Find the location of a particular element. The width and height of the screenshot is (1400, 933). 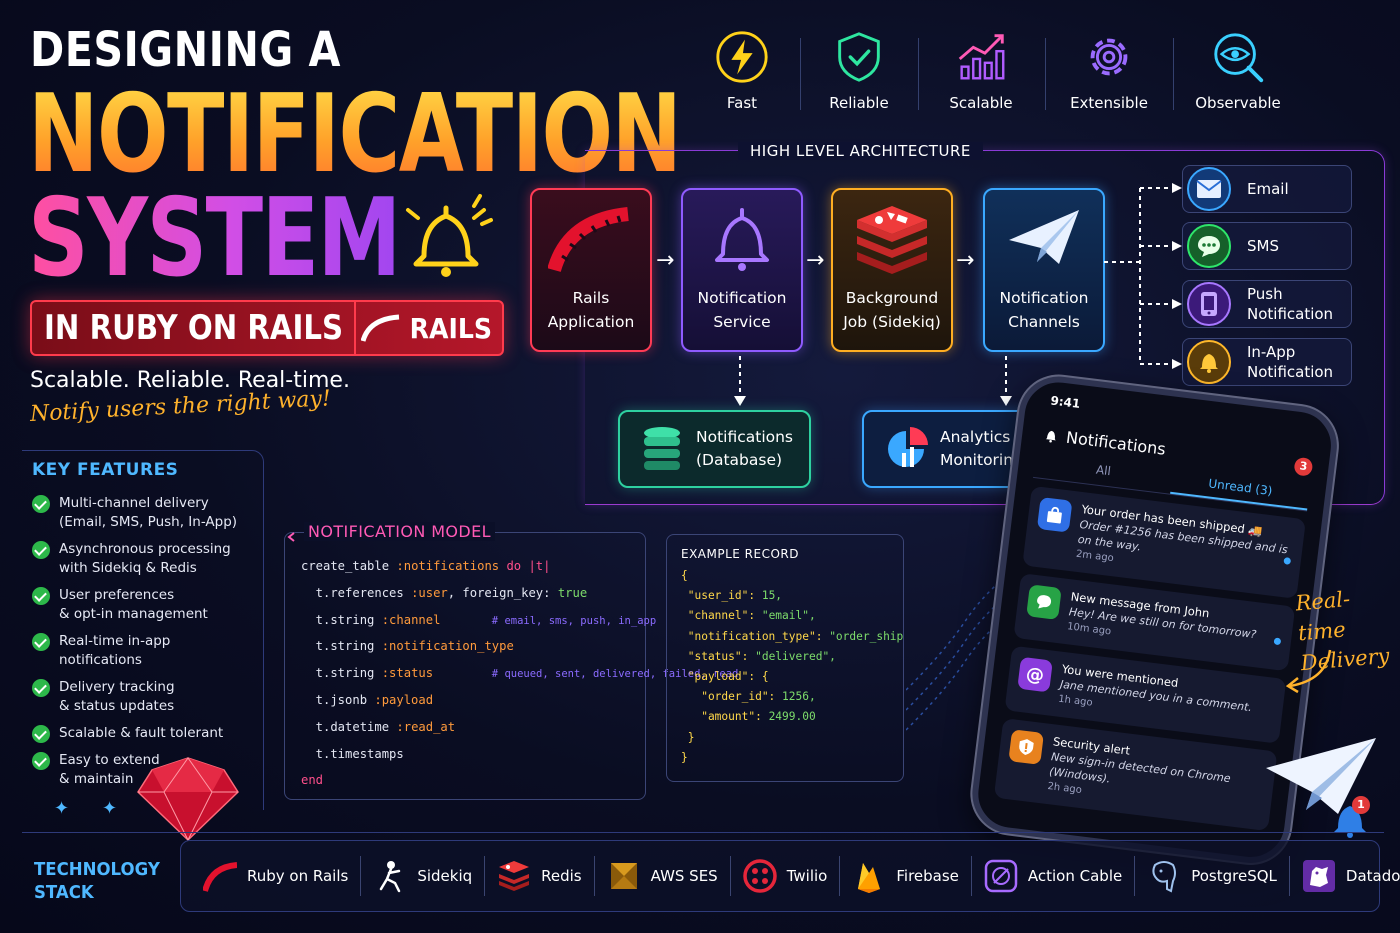

growth-chart-icon is located at coordinates (981, 57).